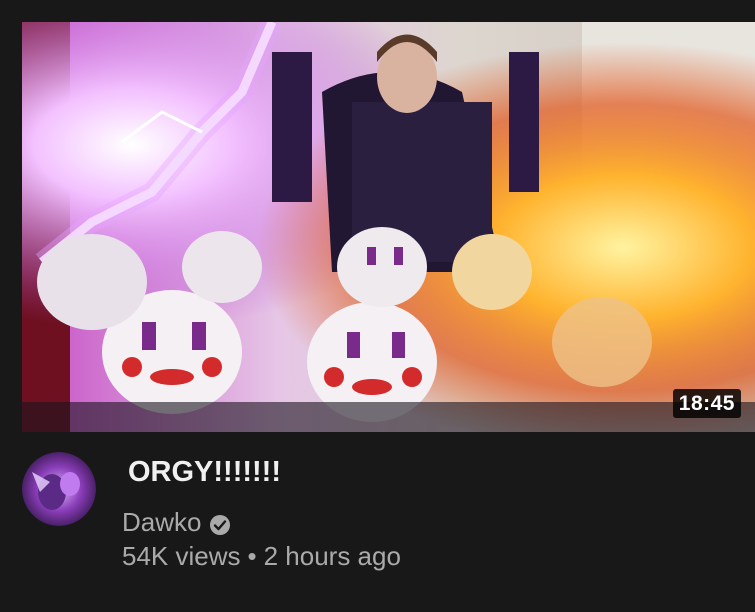 The width and height of the screenshot is (755, 612). Describe the element at coordinates (161, 522) in the screenshot. I see `channel-name: Dawko` at that location.